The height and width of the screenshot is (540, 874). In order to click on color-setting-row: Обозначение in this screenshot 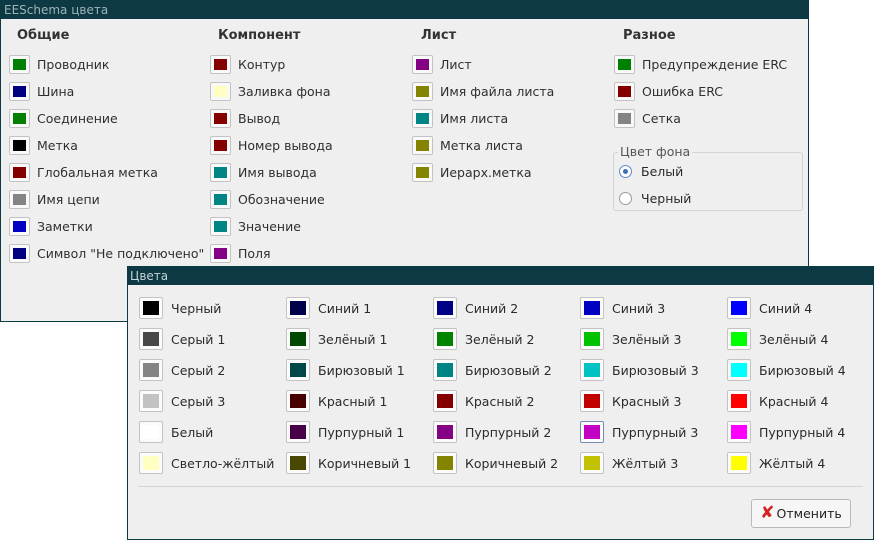, I will do `click(267, 199)`.